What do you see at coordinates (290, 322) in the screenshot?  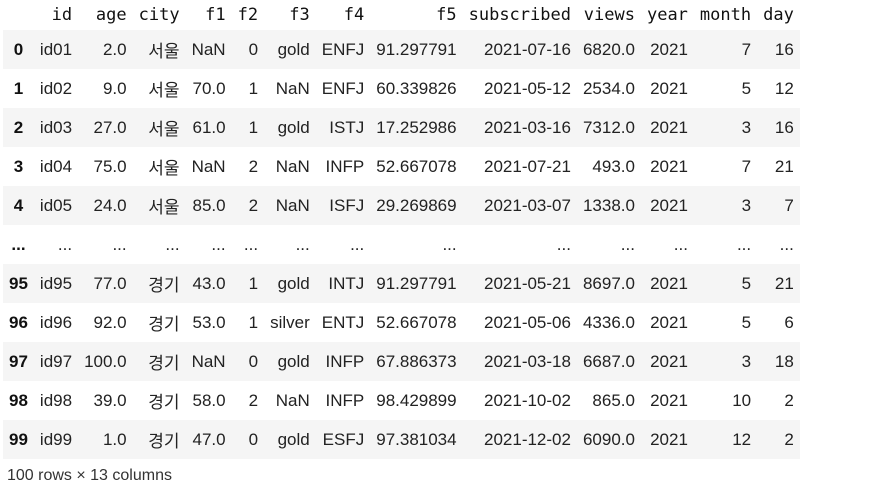 I see `table-cell: silver` at bounding box center [290, 322].